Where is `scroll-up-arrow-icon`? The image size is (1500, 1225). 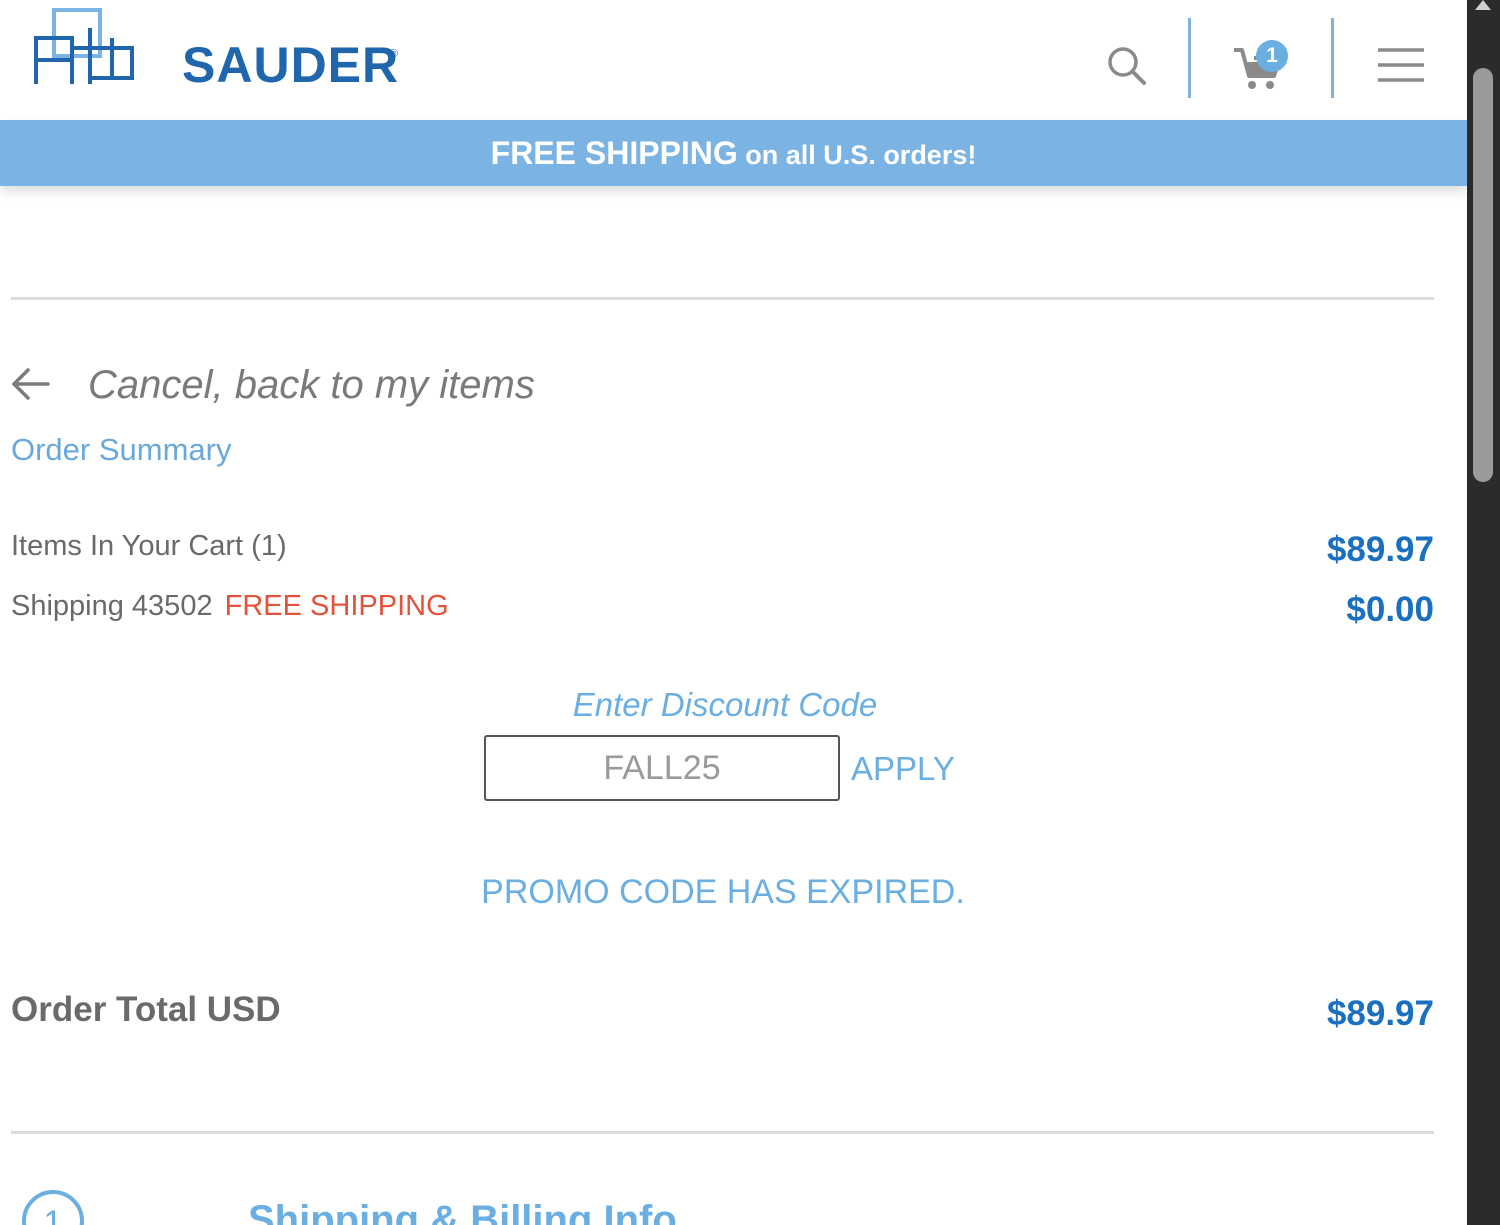 scroll-up-arrow-icon is located at coordinates (1483, 5).